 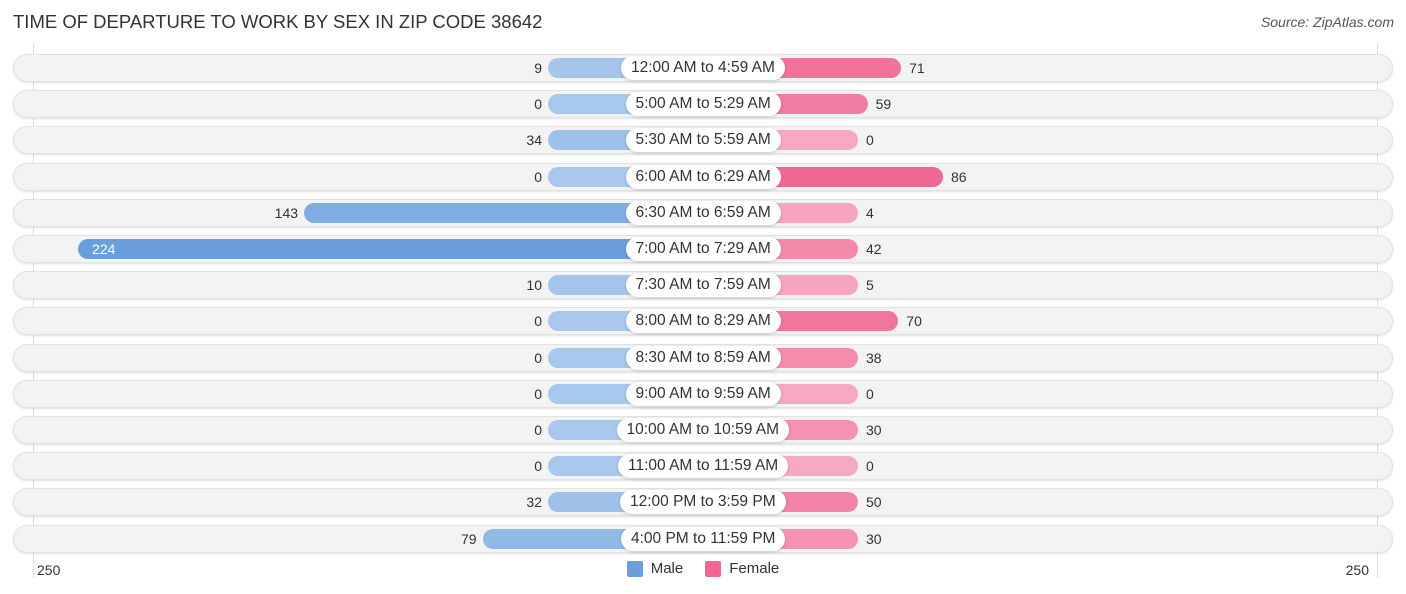 What do you see at coordinates (874, 502) in the screenshot?
I see `value-label-female: 50` at bounding box center [874, 502].